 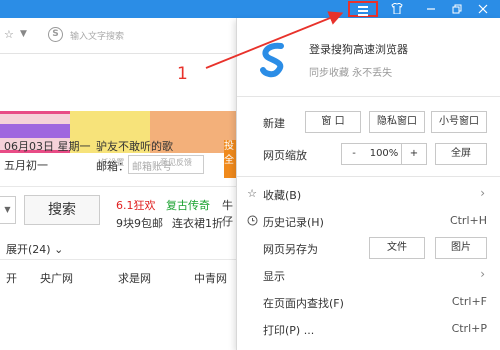 I want to click on news-link: 驴友不敢听的歌, so click(x=134, y=146).